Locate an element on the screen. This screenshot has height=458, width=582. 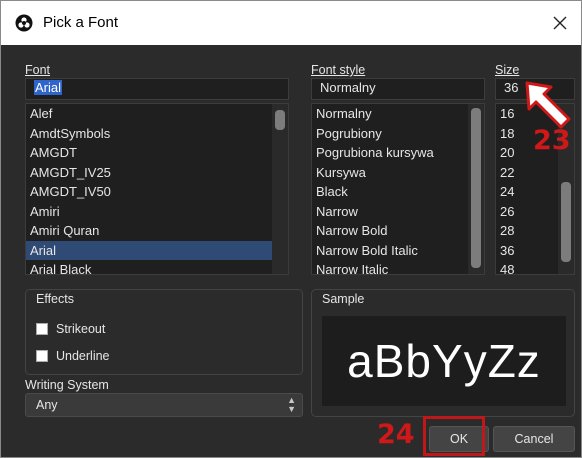
annotation-step-24: 24 is located at coordinates (396, 434).